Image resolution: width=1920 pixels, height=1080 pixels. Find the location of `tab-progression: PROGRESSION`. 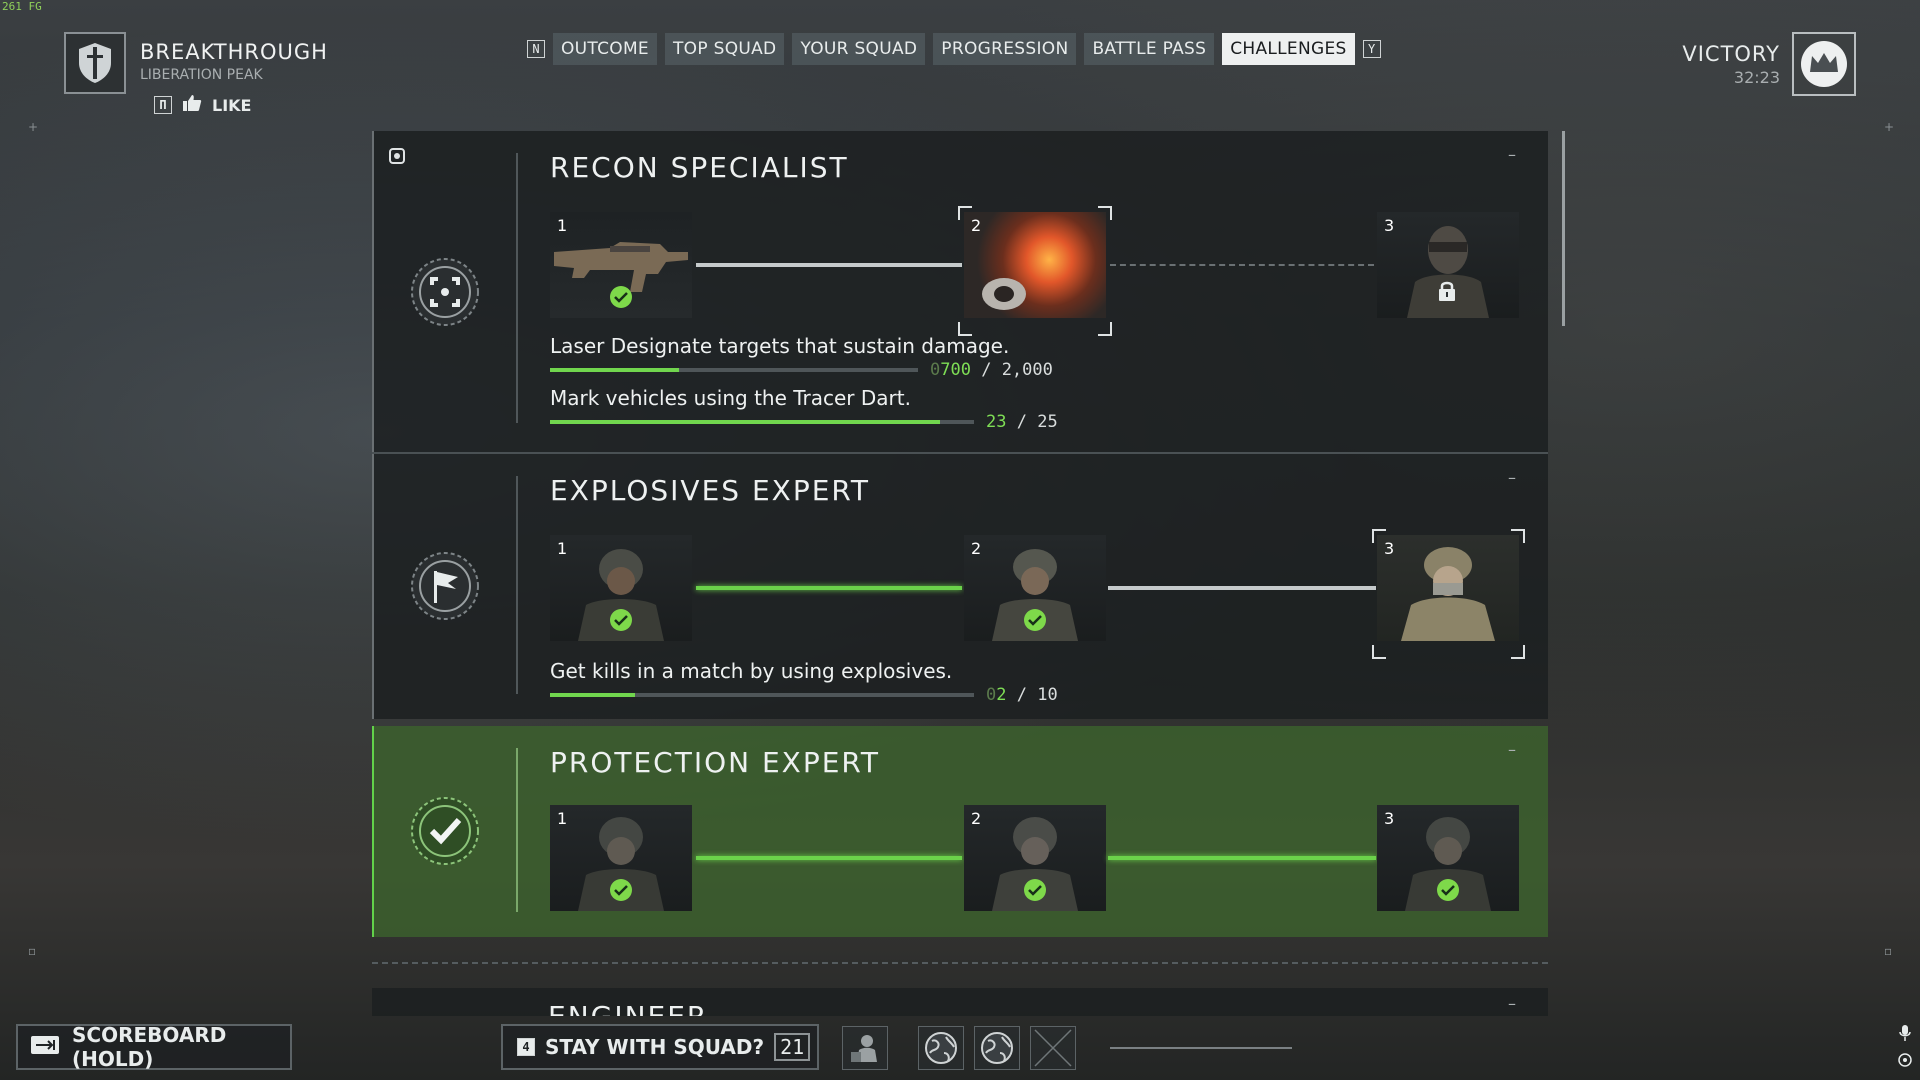

tab-progression: PROGRESSION is located at coordinates (1005, 49).